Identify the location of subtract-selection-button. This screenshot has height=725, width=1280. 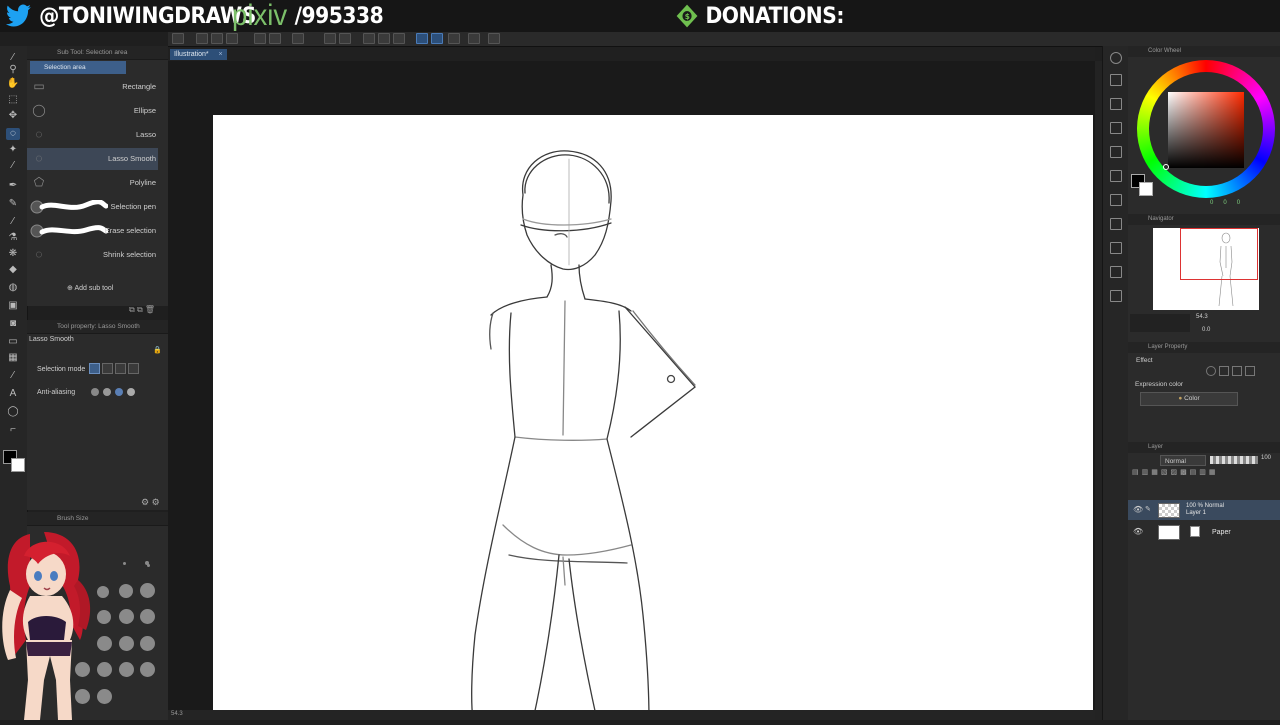
(120, 368).